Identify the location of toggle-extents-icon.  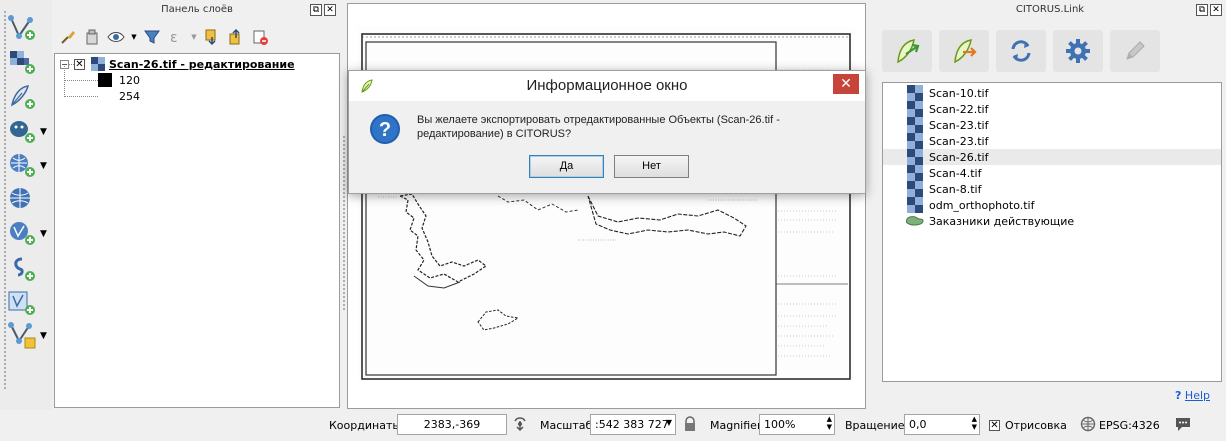
(520, 424).